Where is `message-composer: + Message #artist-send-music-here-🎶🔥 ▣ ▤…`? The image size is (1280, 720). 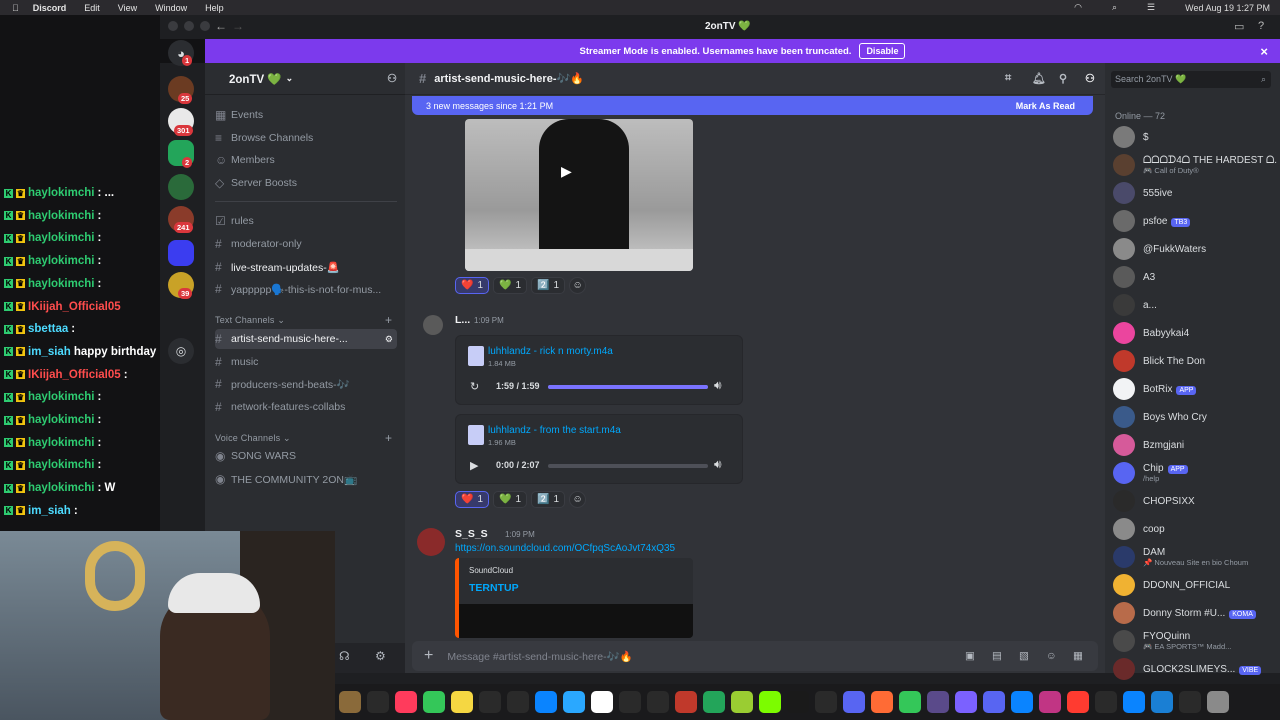
message-composer: + Message #artist-send-music-here-🎶🔥 ▣ ▤… is located at coordinates (755, 656).